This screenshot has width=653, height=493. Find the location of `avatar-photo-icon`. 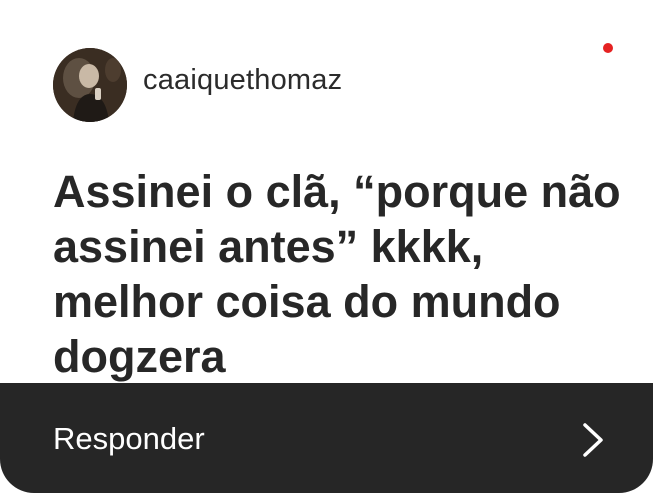

avatar-photo-icon is located at coordinates (90, 85).